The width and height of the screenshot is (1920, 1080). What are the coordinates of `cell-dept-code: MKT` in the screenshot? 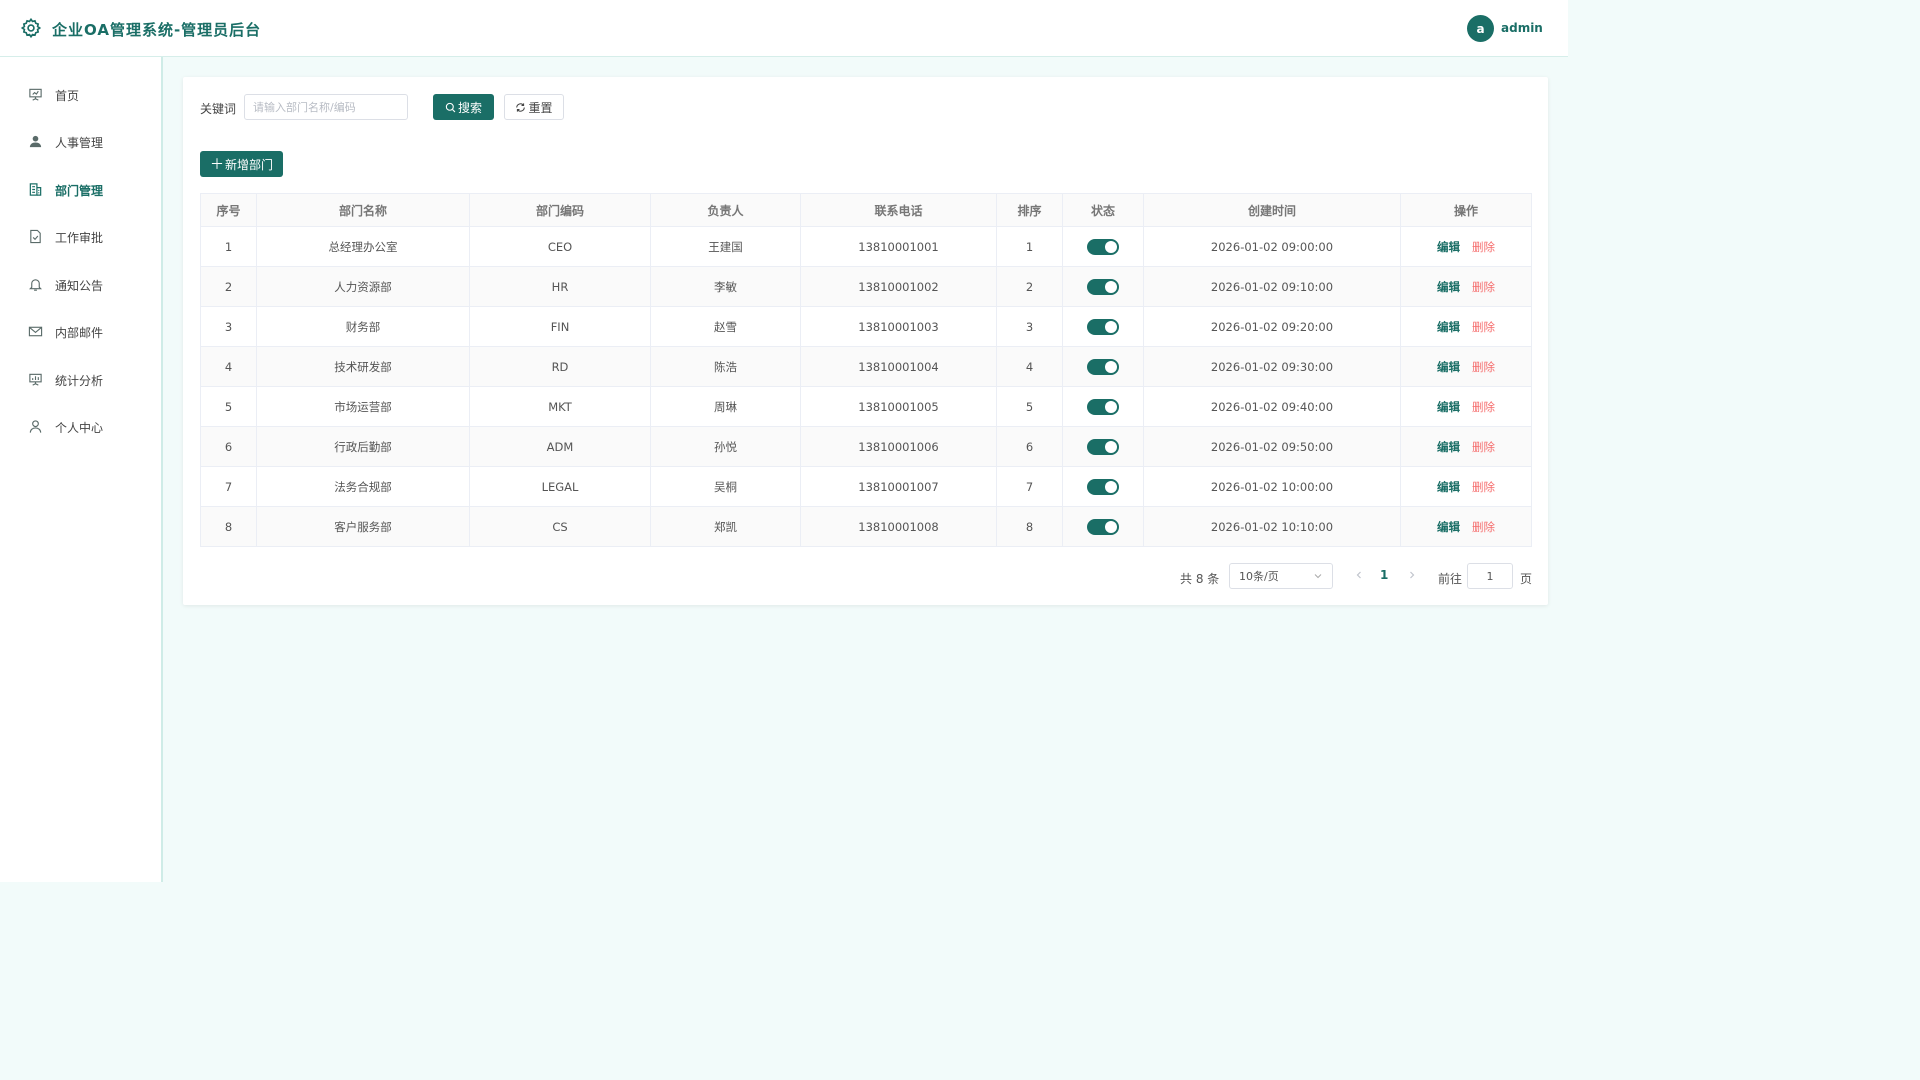 It's located at (560, 406).